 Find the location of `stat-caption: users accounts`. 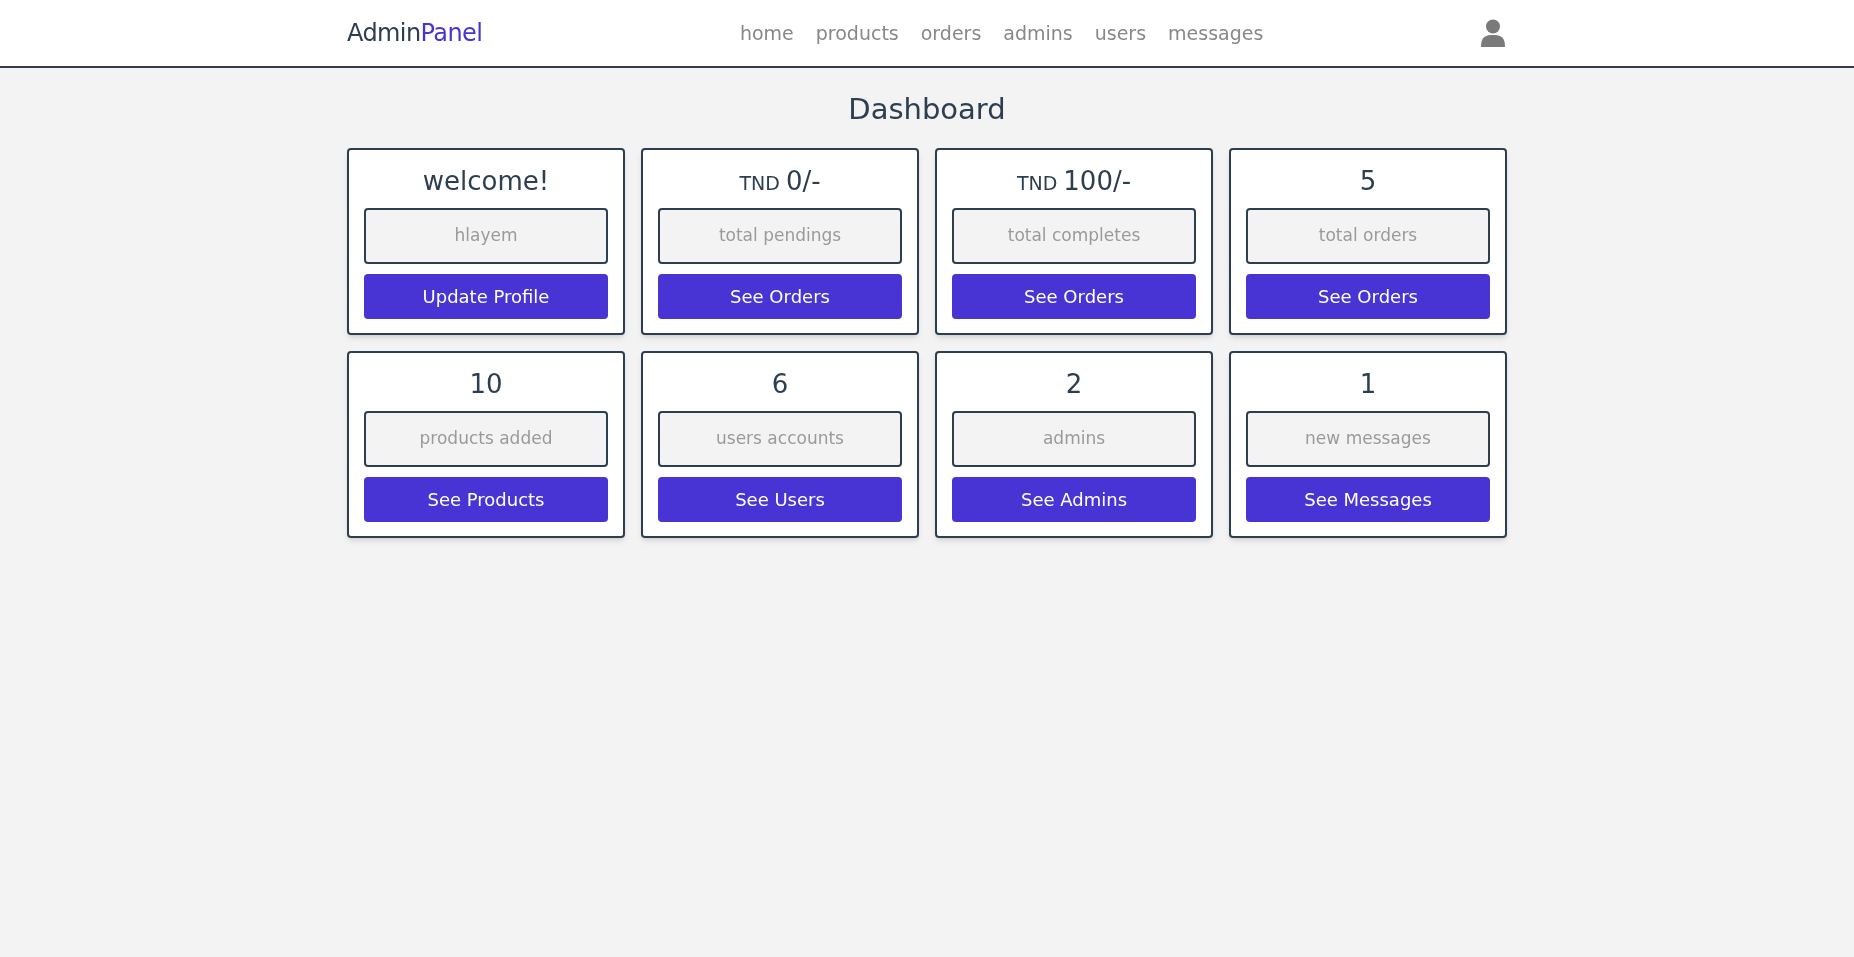

stat-caption: users accounts is located at coordinates (780, 438).